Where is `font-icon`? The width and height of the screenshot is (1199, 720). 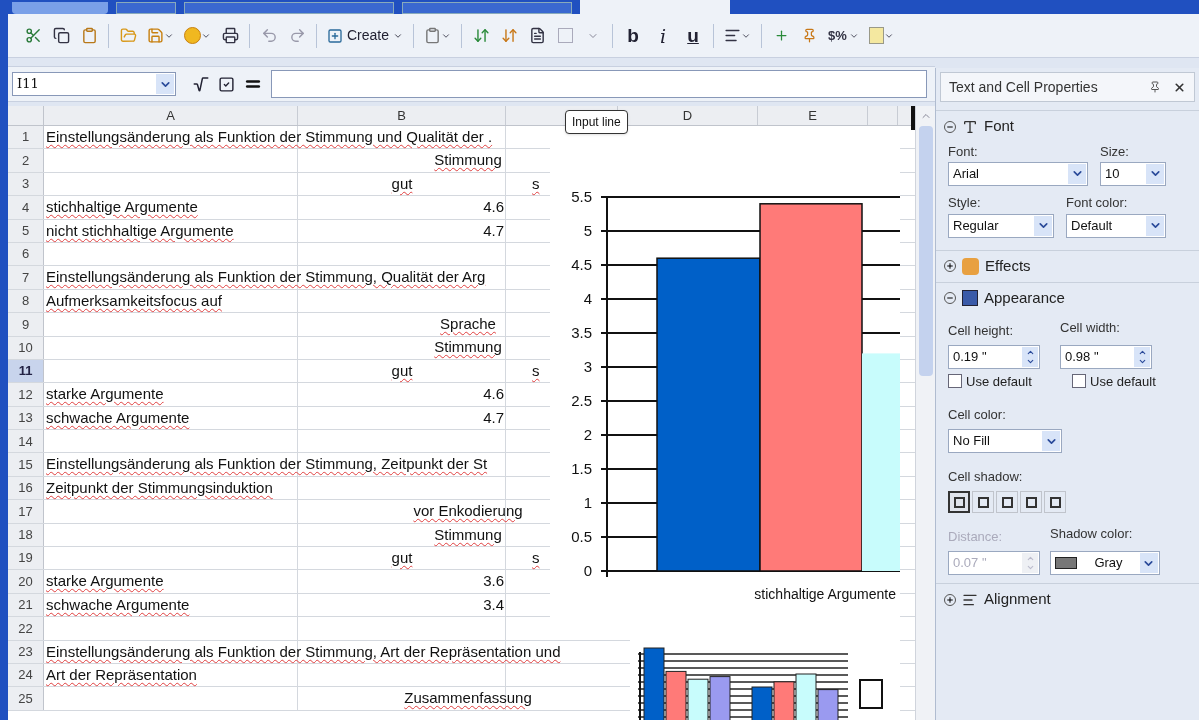
font-icon is located at coordinates (970, 126).